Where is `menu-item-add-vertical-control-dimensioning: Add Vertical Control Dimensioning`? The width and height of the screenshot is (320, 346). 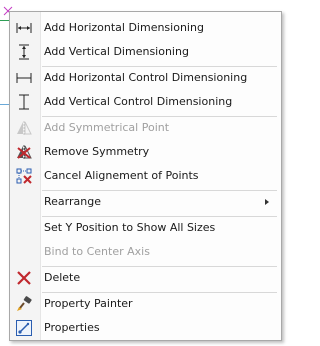
menu-item-add-vertical-control-dimensioning: Add Vertical Control Dimensioning is located at coordinates (145, 102).